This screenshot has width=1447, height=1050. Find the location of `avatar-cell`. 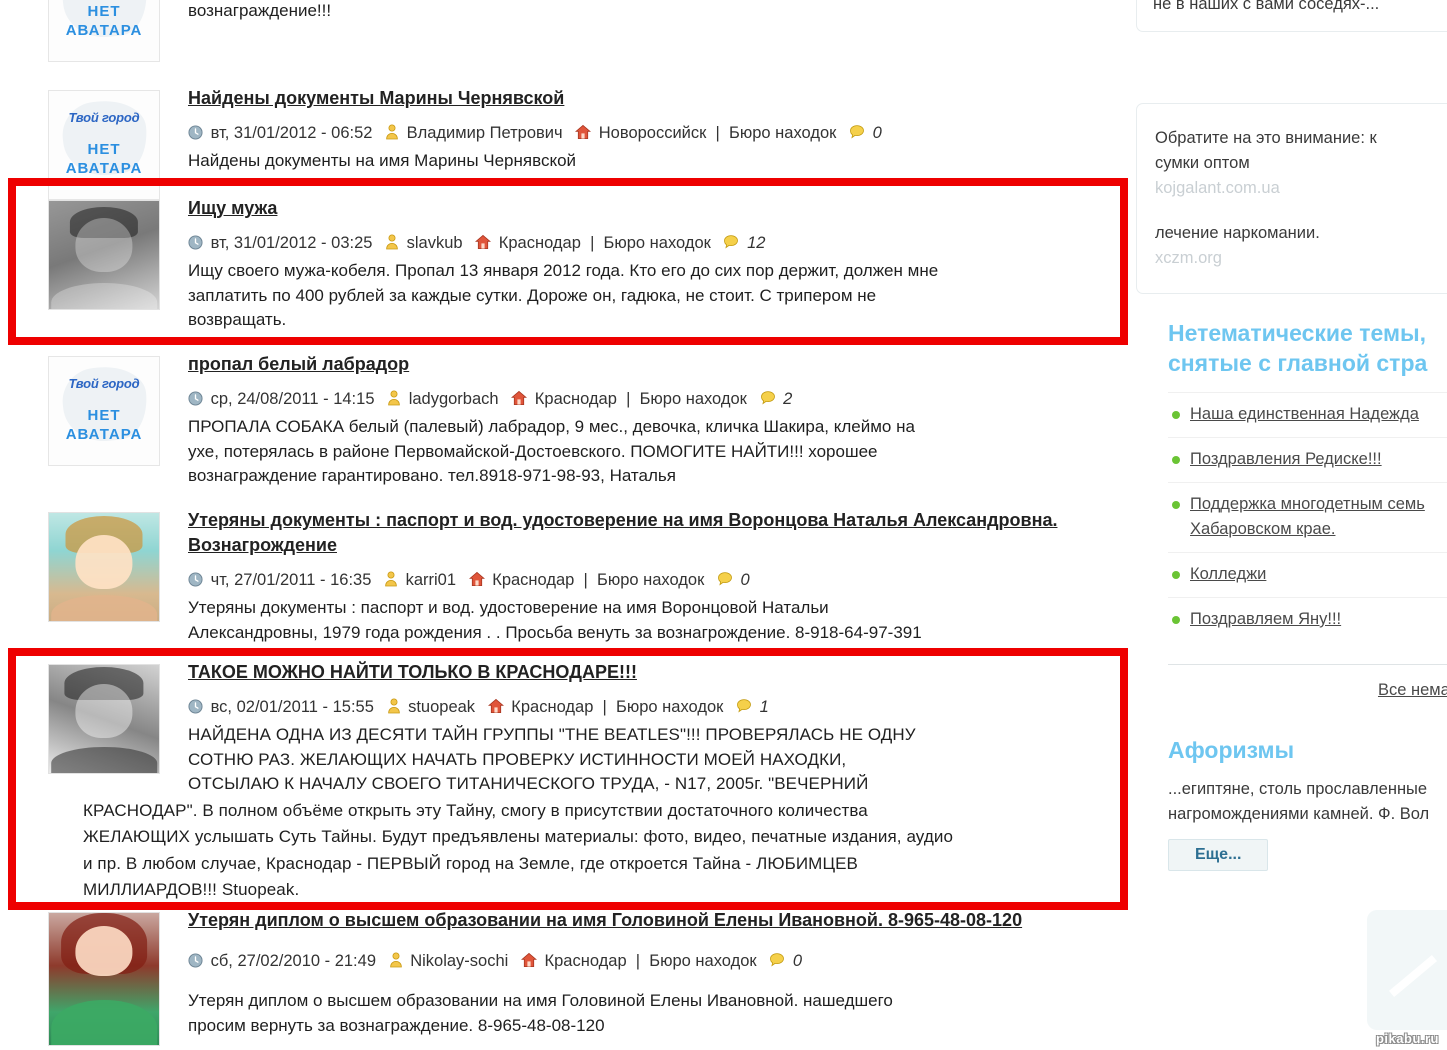

avatar-cell is located at coordinates (80, 977).